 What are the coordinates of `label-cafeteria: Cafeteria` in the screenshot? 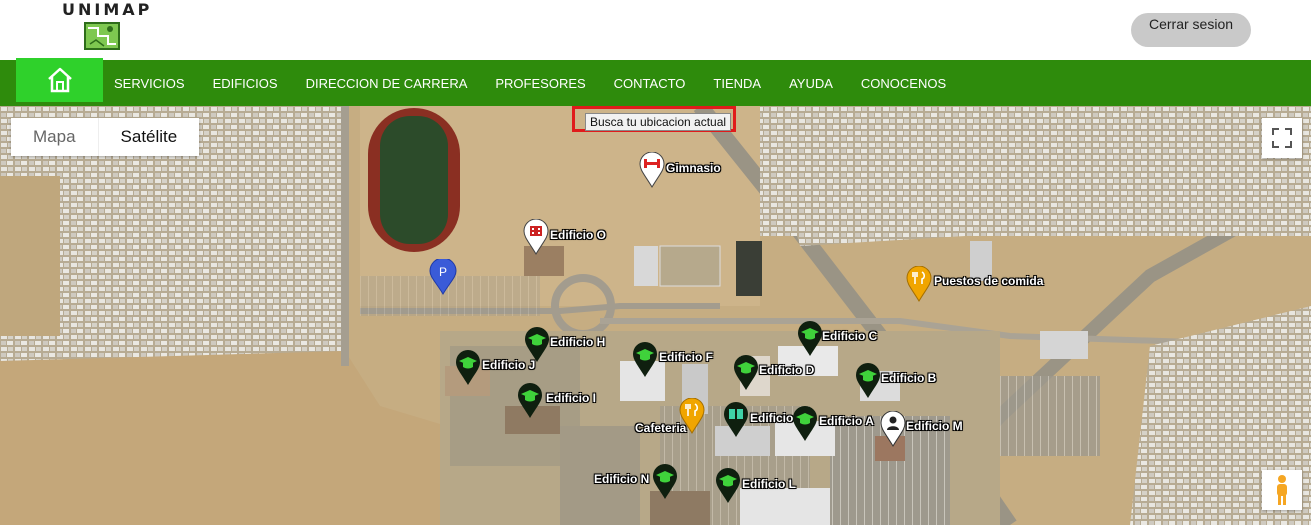 It's located at (661, 428).